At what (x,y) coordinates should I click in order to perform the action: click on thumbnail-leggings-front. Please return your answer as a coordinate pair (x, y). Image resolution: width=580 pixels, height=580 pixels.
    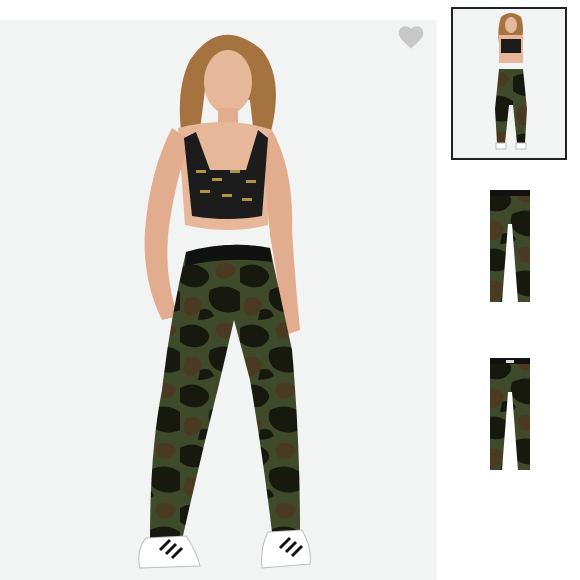
    Looking at the image, I should click on (510, 246).